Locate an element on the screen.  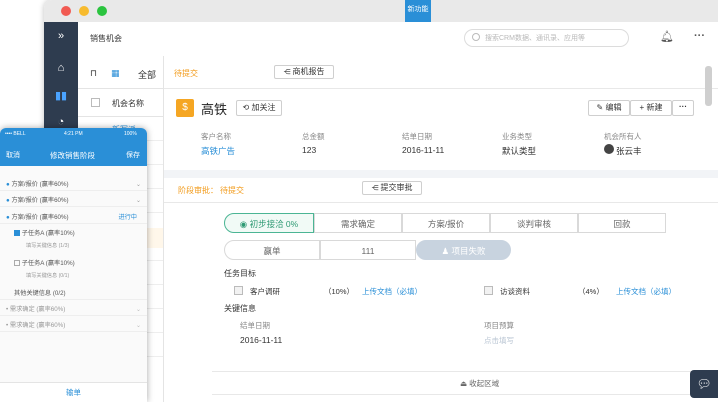
task-name: 客户调研 is located at coordinates (265, 291).